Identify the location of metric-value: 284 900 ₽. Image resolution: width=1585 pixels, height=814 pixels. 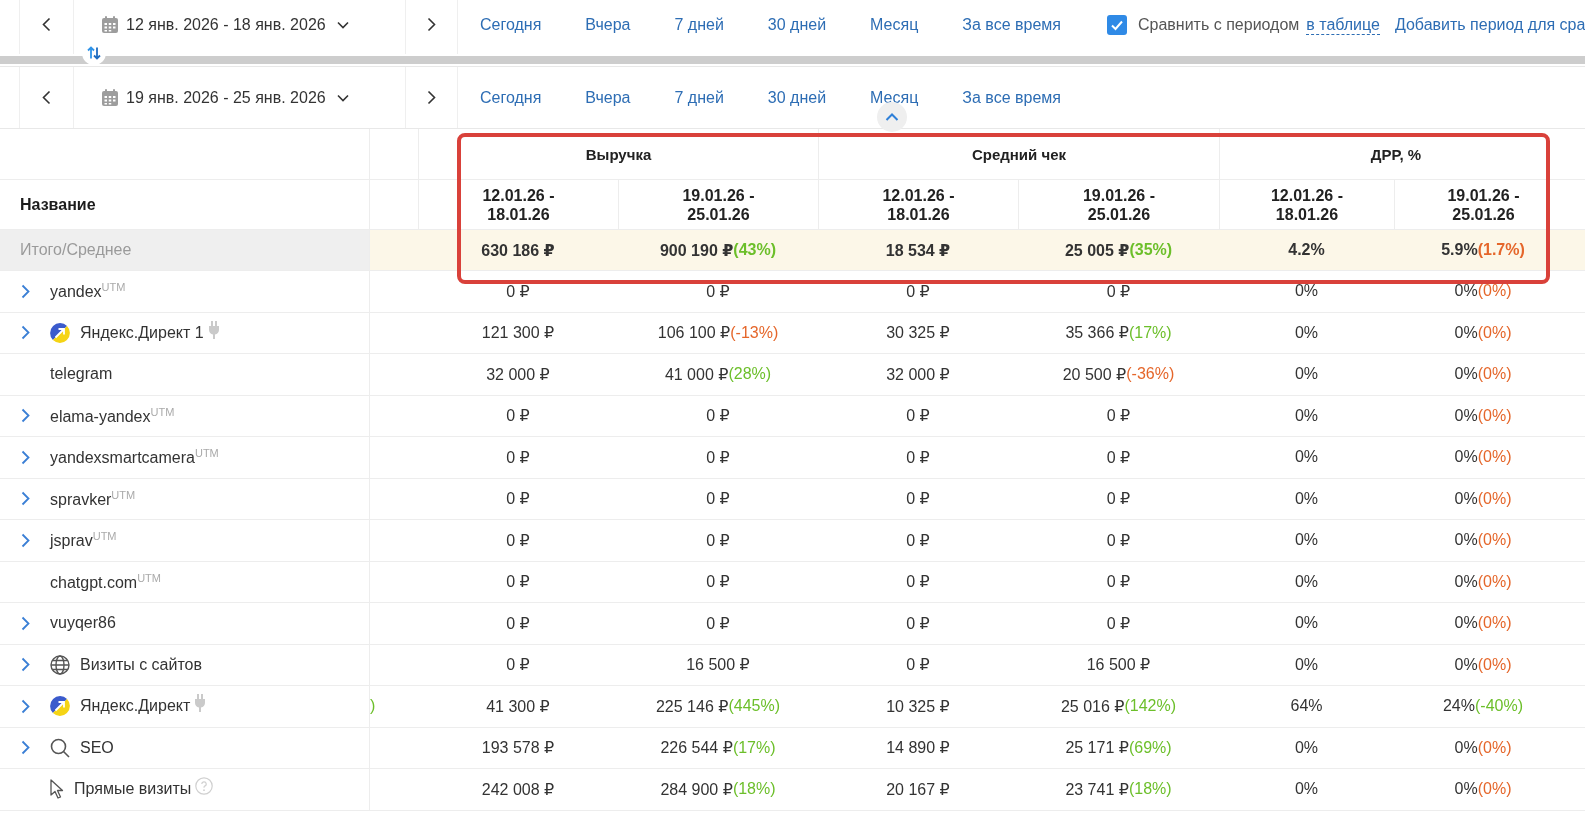
(696, 789).